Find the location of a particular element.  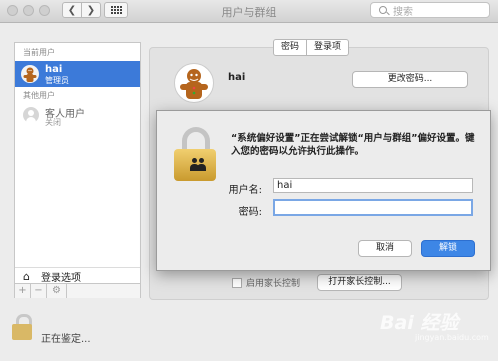

parental-controls-label: 启用家长控制 is located at coordinates (273, 284).